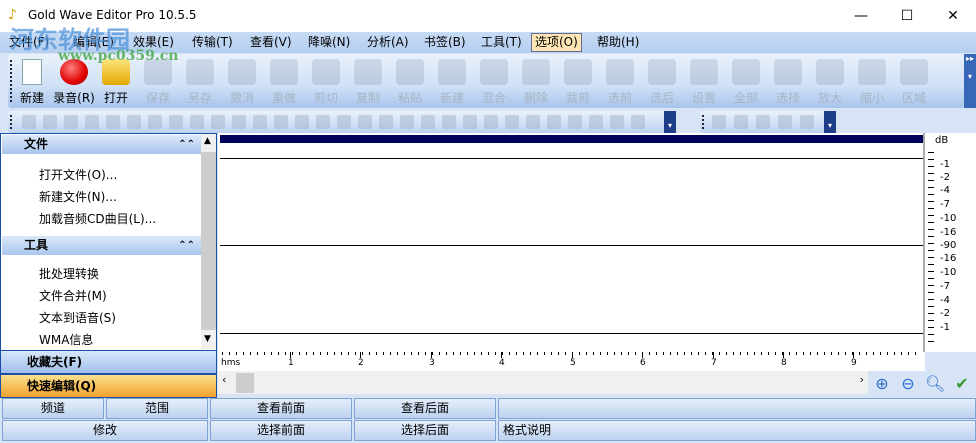 The width and height of the screenshot is (976, 443). Describe the element at coordinates (962, 384) in the screenshot. I see `confirm-check-icon: ✔` at that location.